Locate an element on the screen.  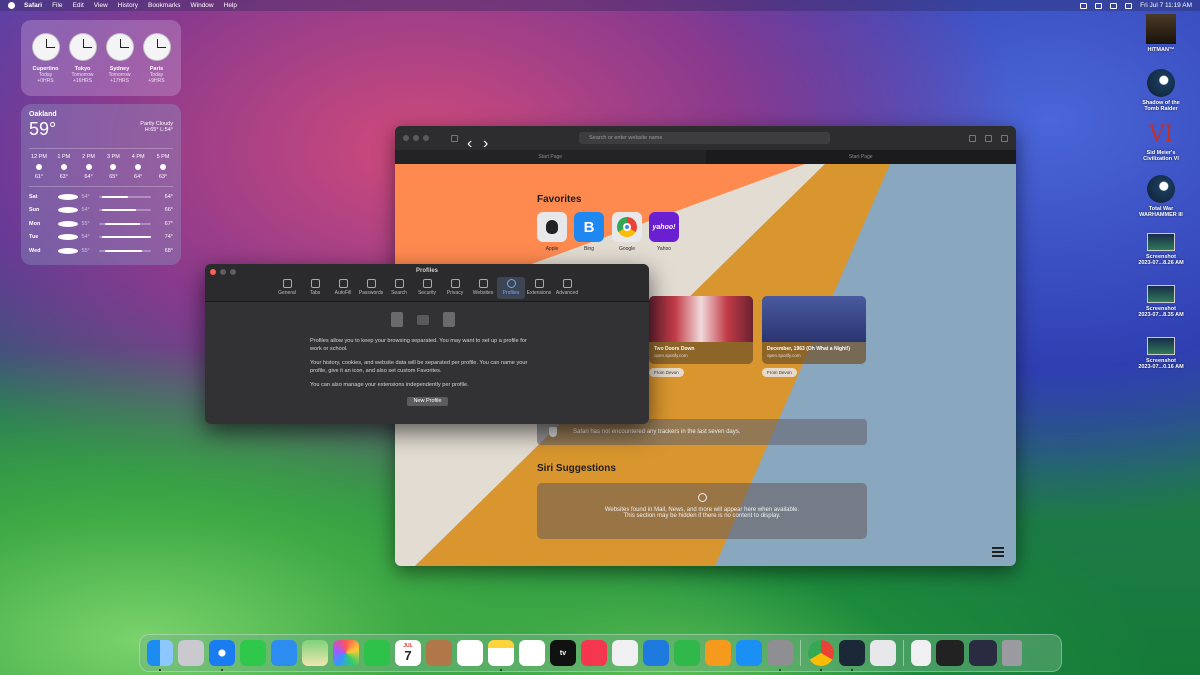
photos-icon is located at coordinates (346, 653).